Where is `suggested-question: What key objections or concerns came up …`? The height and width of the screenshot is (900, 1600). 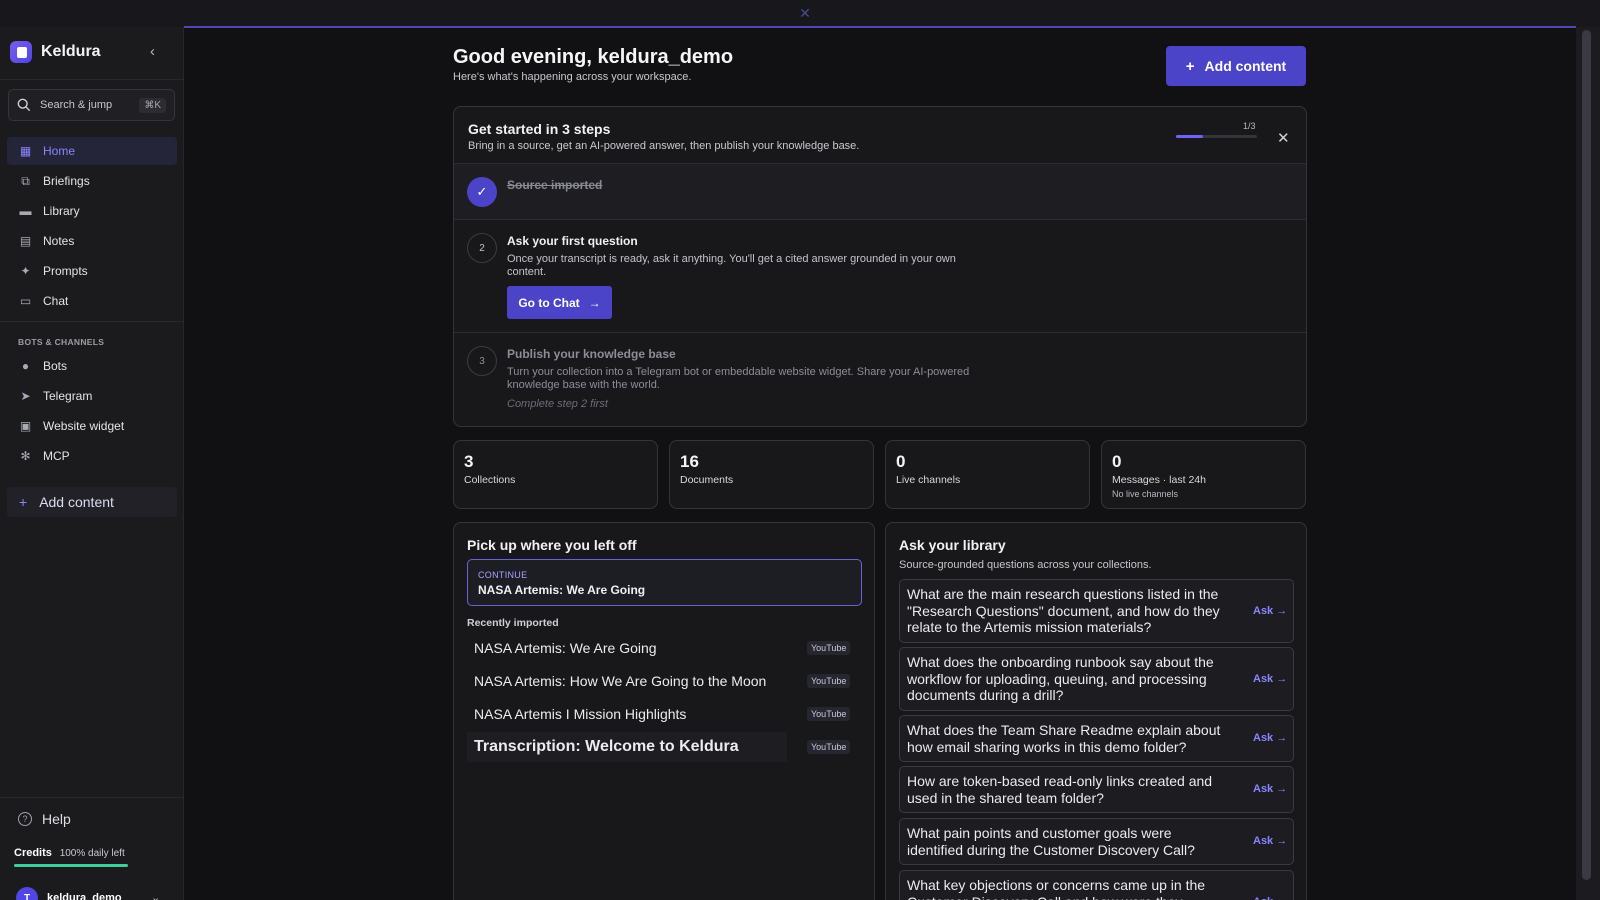 suggested-question: What key objections or concerns came up … is located at coordinates (1096, 885).